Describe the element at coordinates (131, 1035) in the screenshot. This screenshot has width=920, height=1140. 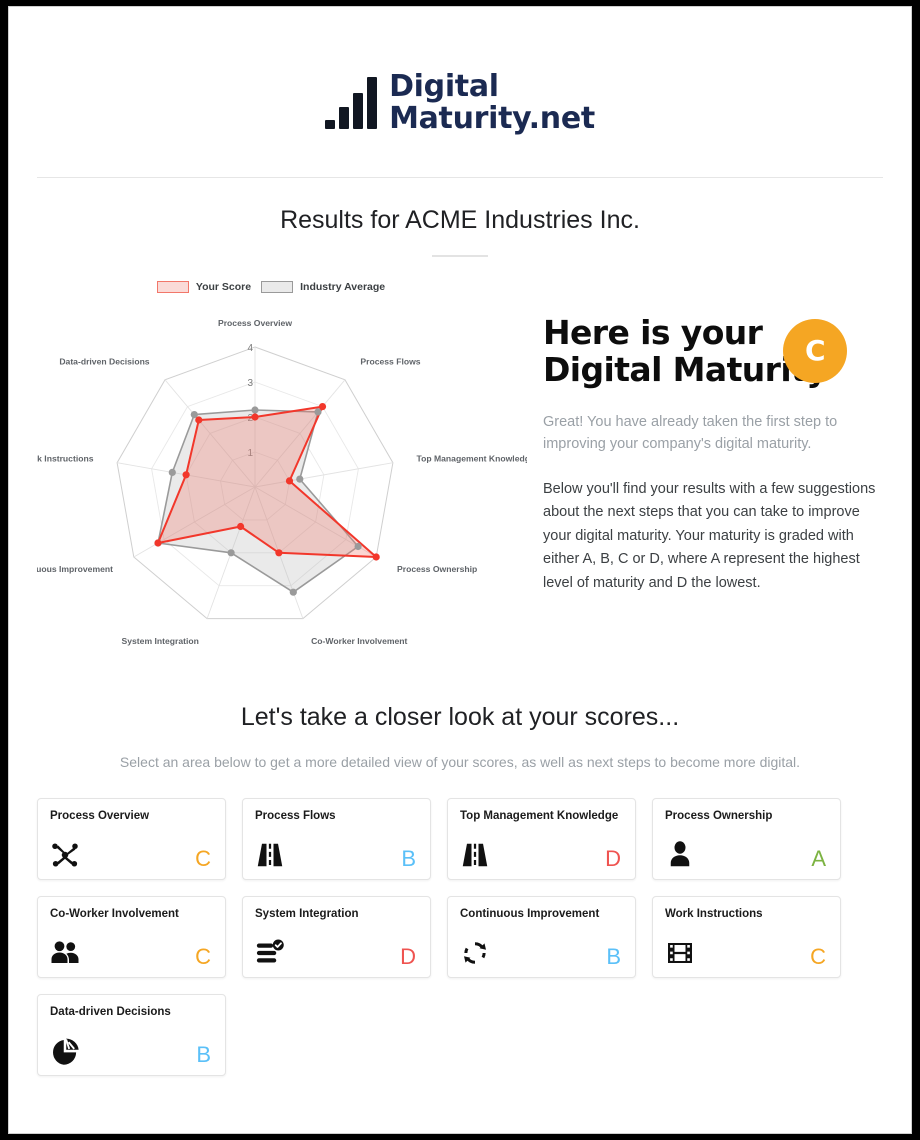
I see `score-card: Data-driven Decisions B` at that location.